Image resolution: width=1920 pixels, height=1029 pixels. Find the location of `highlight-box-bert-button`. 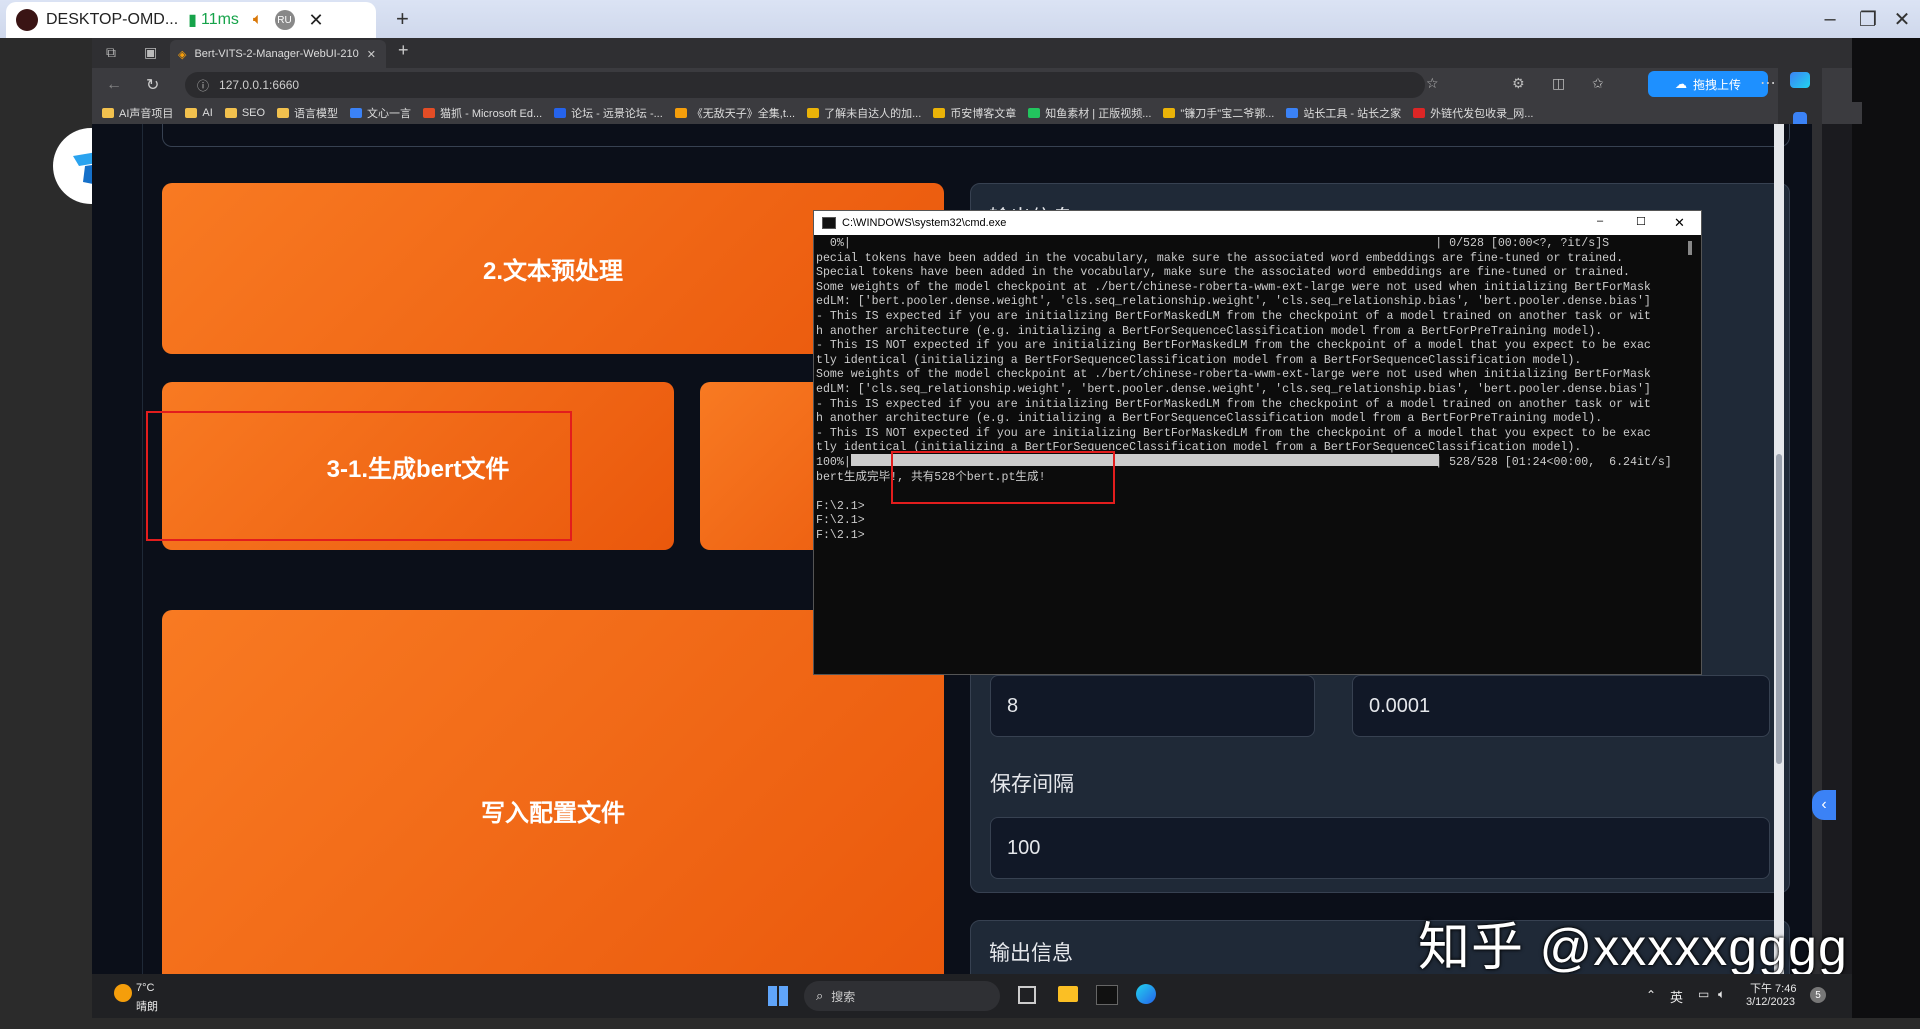

highlight-box-bert-button is located at coordinates (359, 476).